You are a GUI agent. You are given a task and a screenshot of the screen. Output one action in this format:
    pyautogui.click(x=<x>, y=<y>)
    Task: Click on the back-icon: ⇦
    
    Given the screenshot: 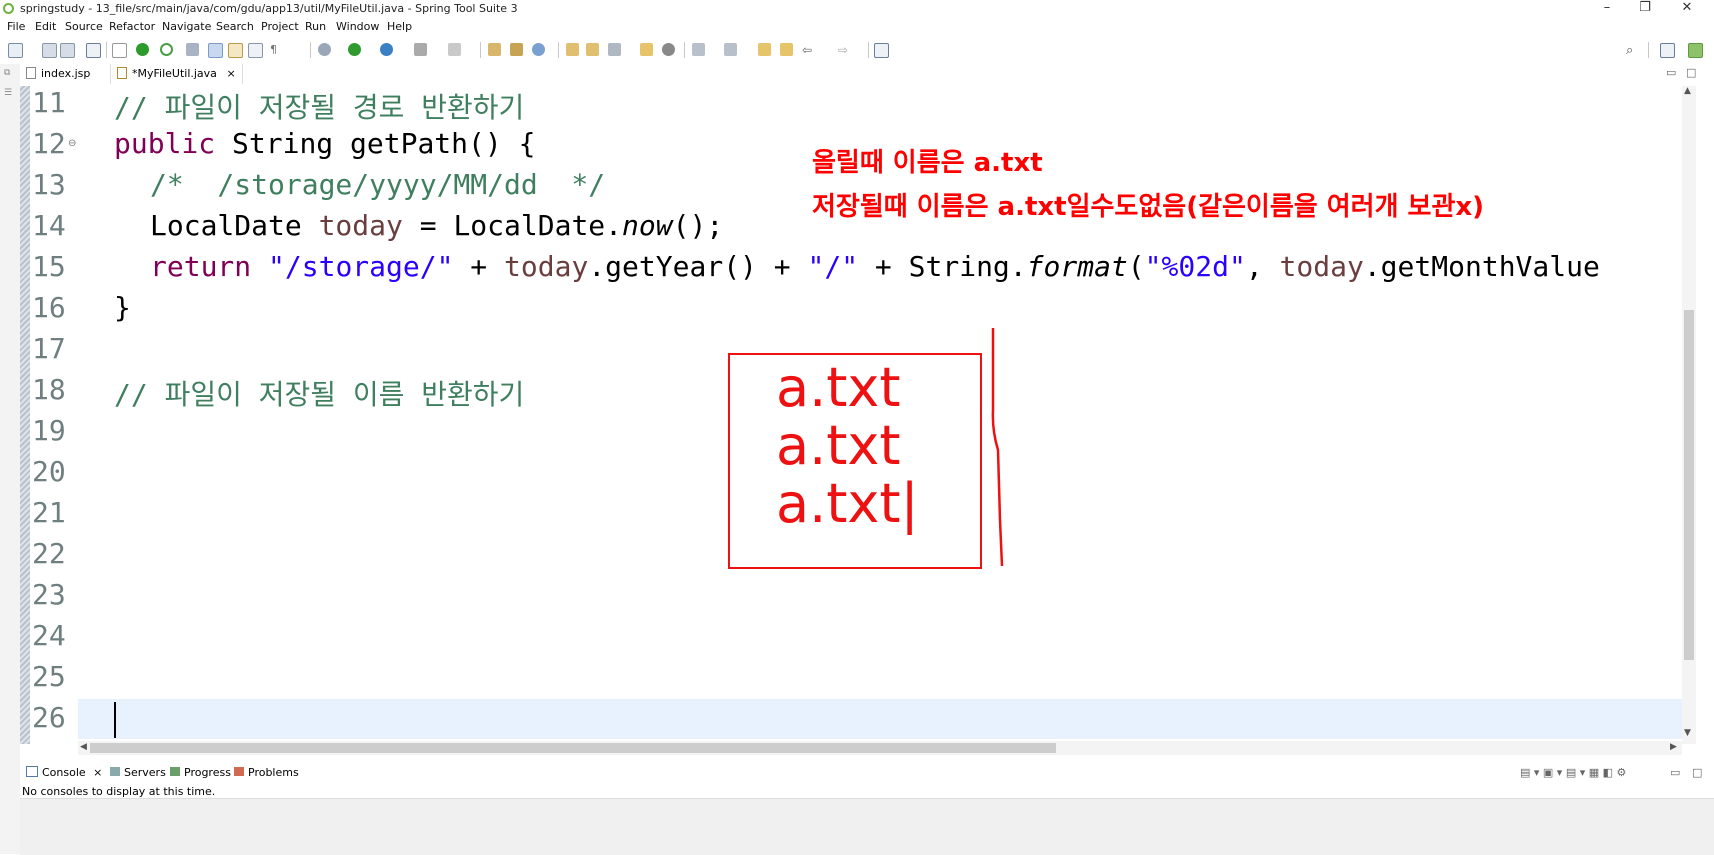 What is the action you would take?
    pyautogui.click(x=808, y=50)
    